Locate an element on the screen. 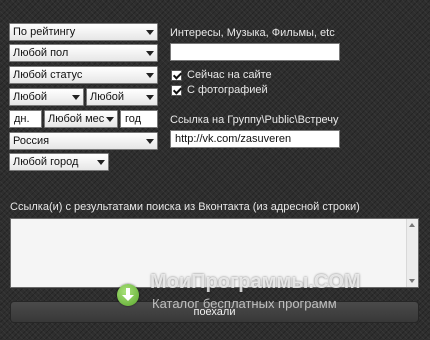 The height and width of the screenshot is (340, 430). age-from-select: Любой is located at coordinates (46, 97).